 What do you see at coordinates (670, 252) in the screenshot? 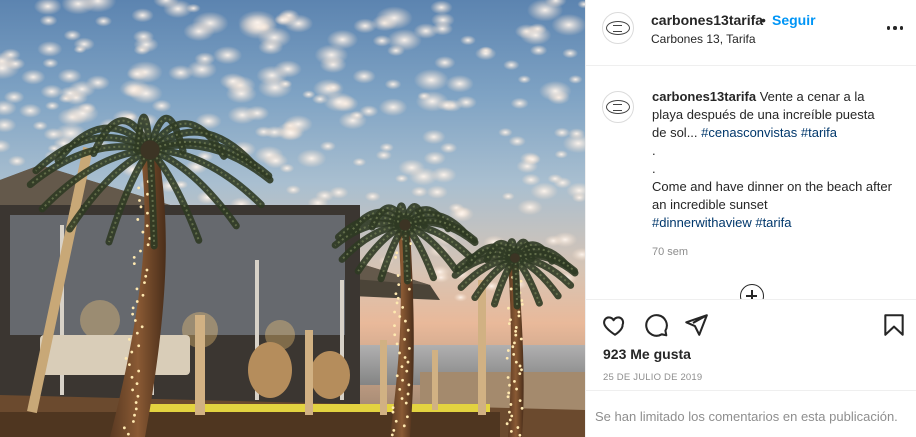
I see `post-age: 70 sem` at bounding box center [670, 252].